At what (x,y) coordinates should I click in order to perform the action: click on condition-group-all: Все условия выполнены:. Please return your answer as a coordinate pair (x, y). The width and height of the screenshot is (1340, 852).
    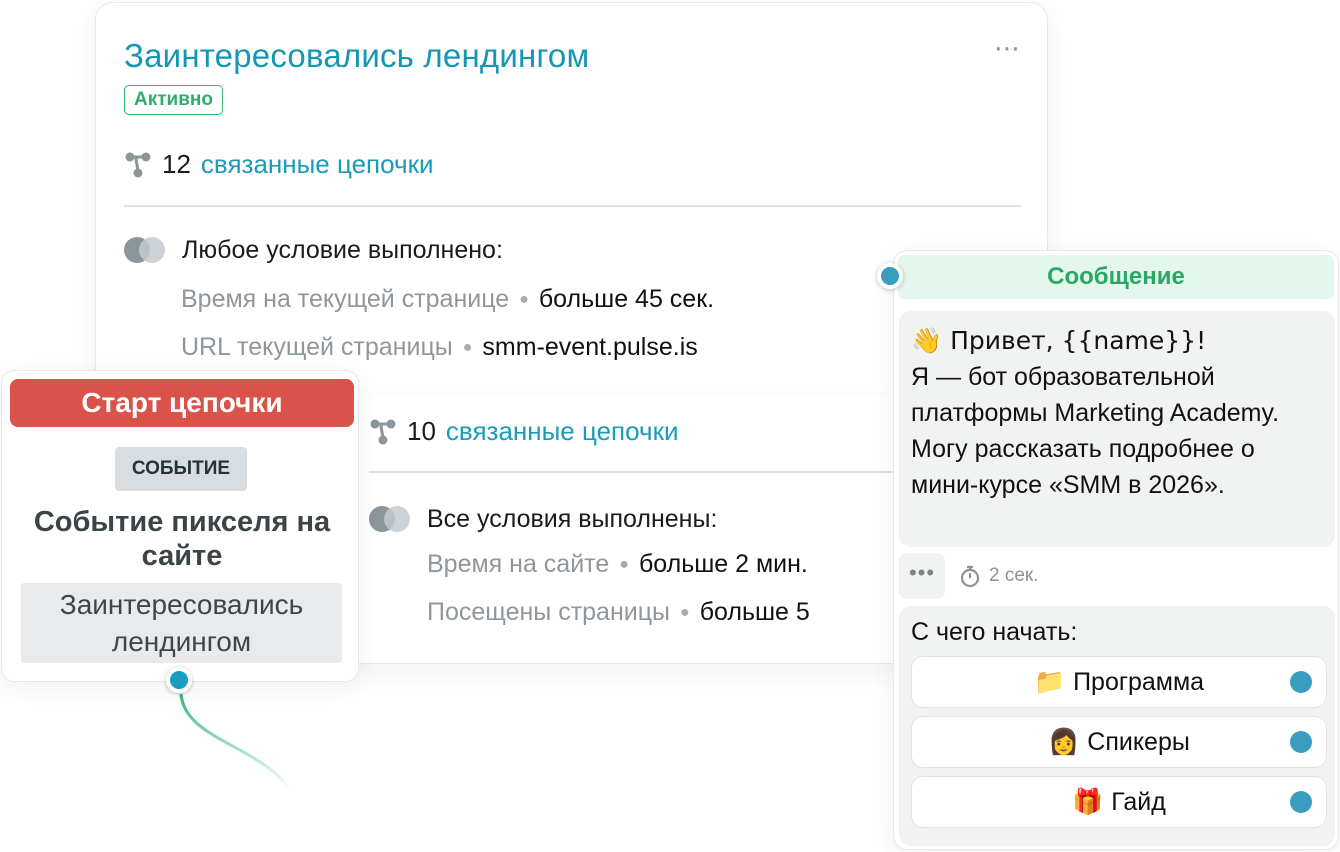
    Looking at the image, I should click on (543, 519).